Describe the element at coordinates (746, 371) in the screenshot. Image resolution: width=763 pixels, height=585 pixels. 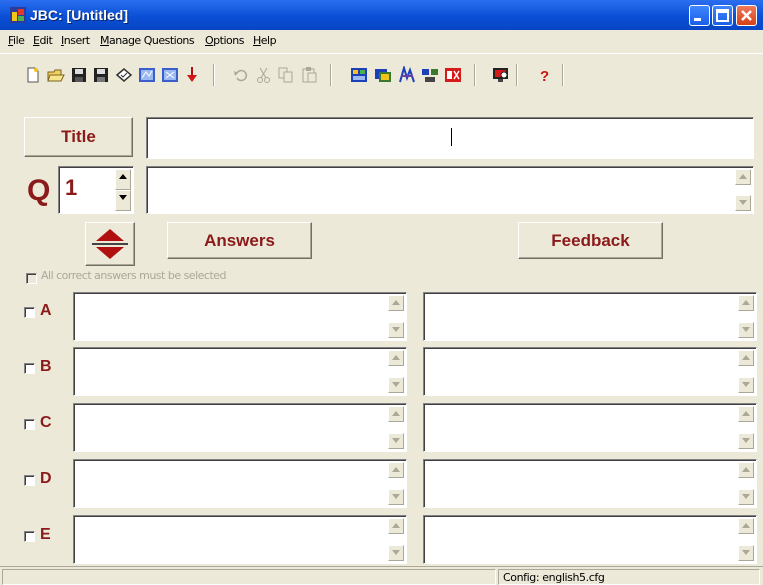
I see `feedback-b-scrollbar` at that location.